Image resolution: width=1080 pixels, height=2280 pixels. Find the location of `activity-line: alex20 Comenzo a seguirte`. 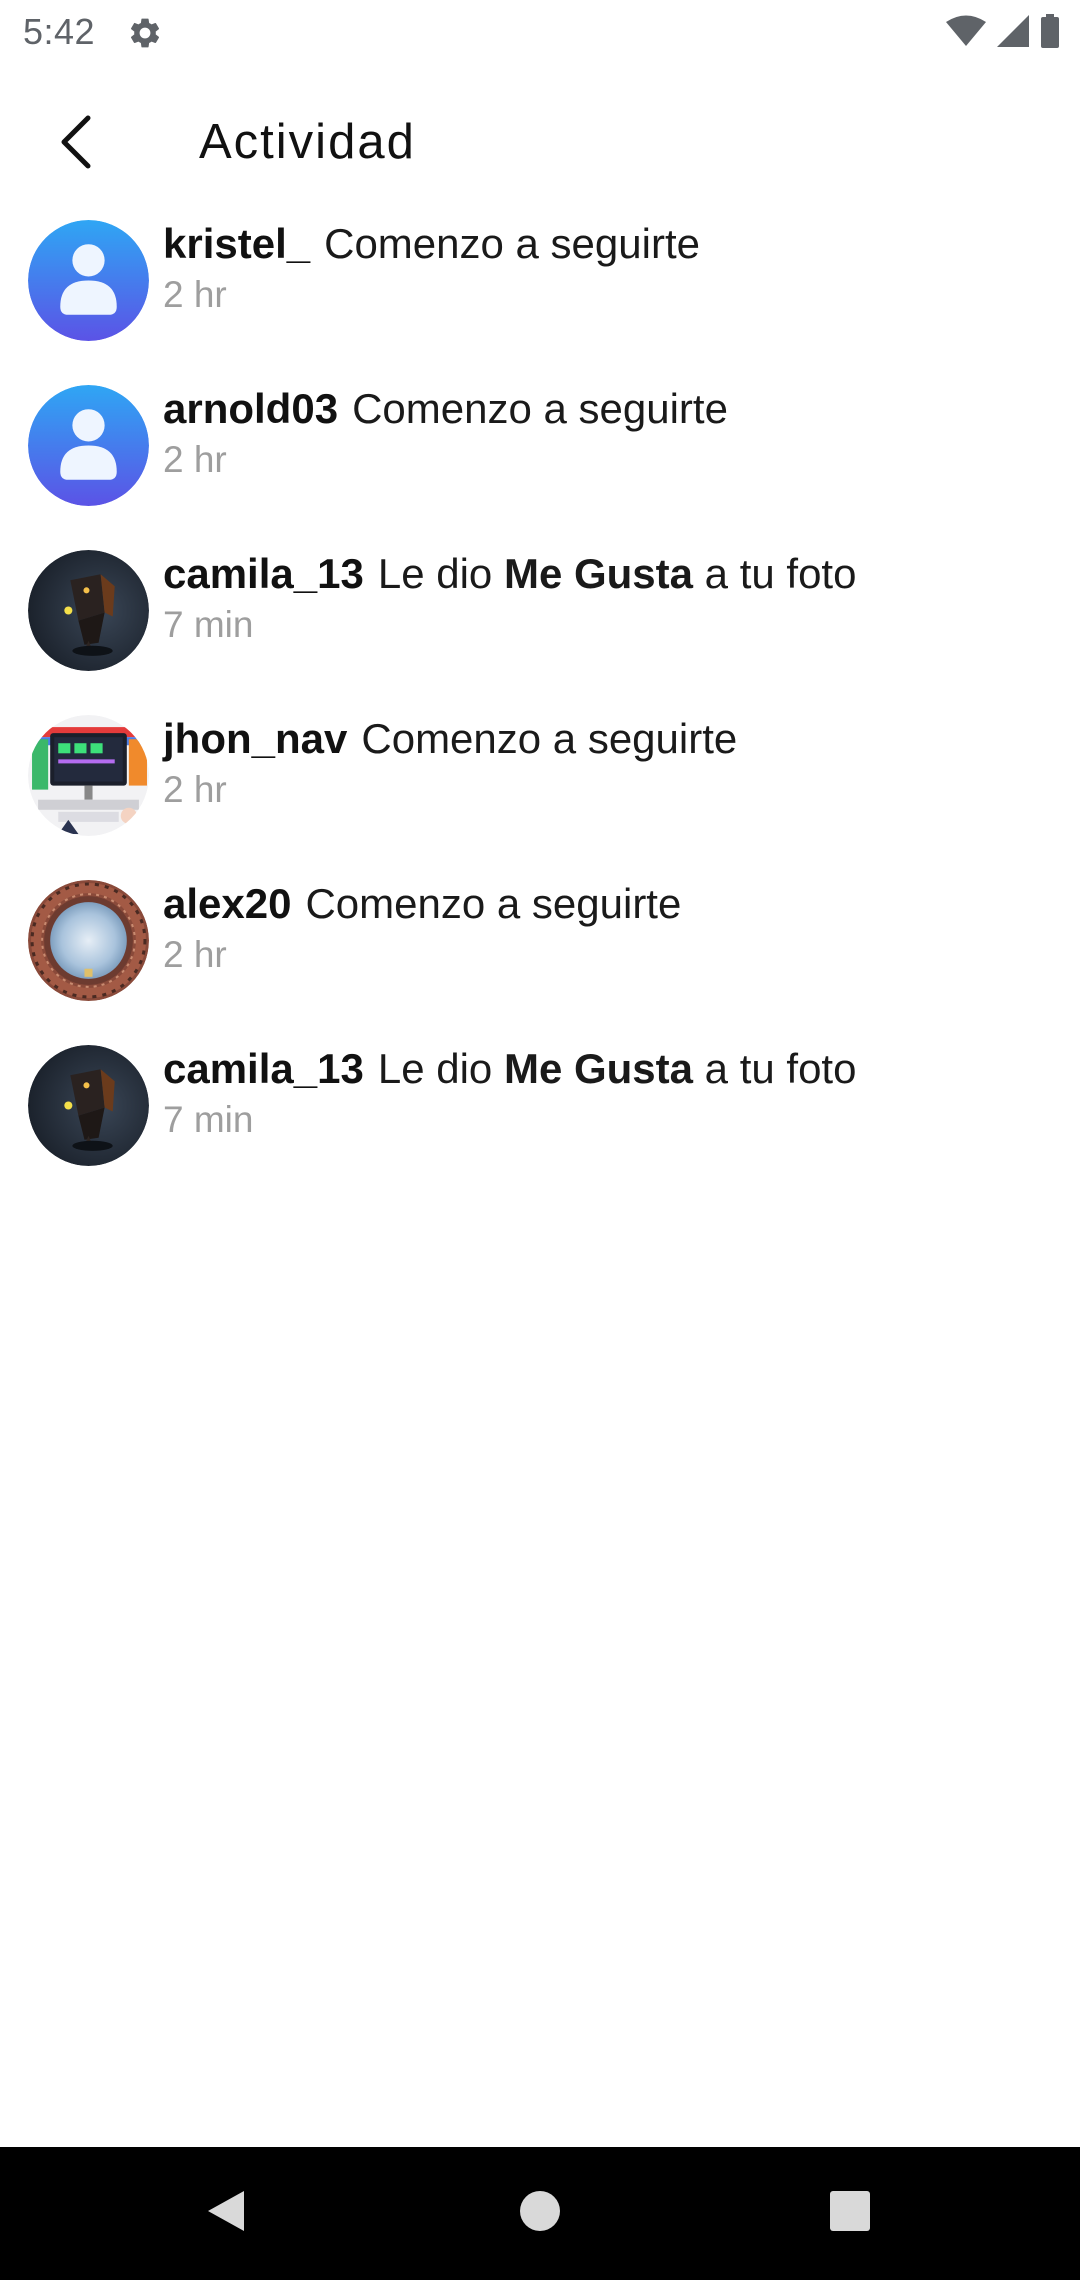

activity-line: alex20 Comenzo a seguirte is located at coordinates (611, 904).